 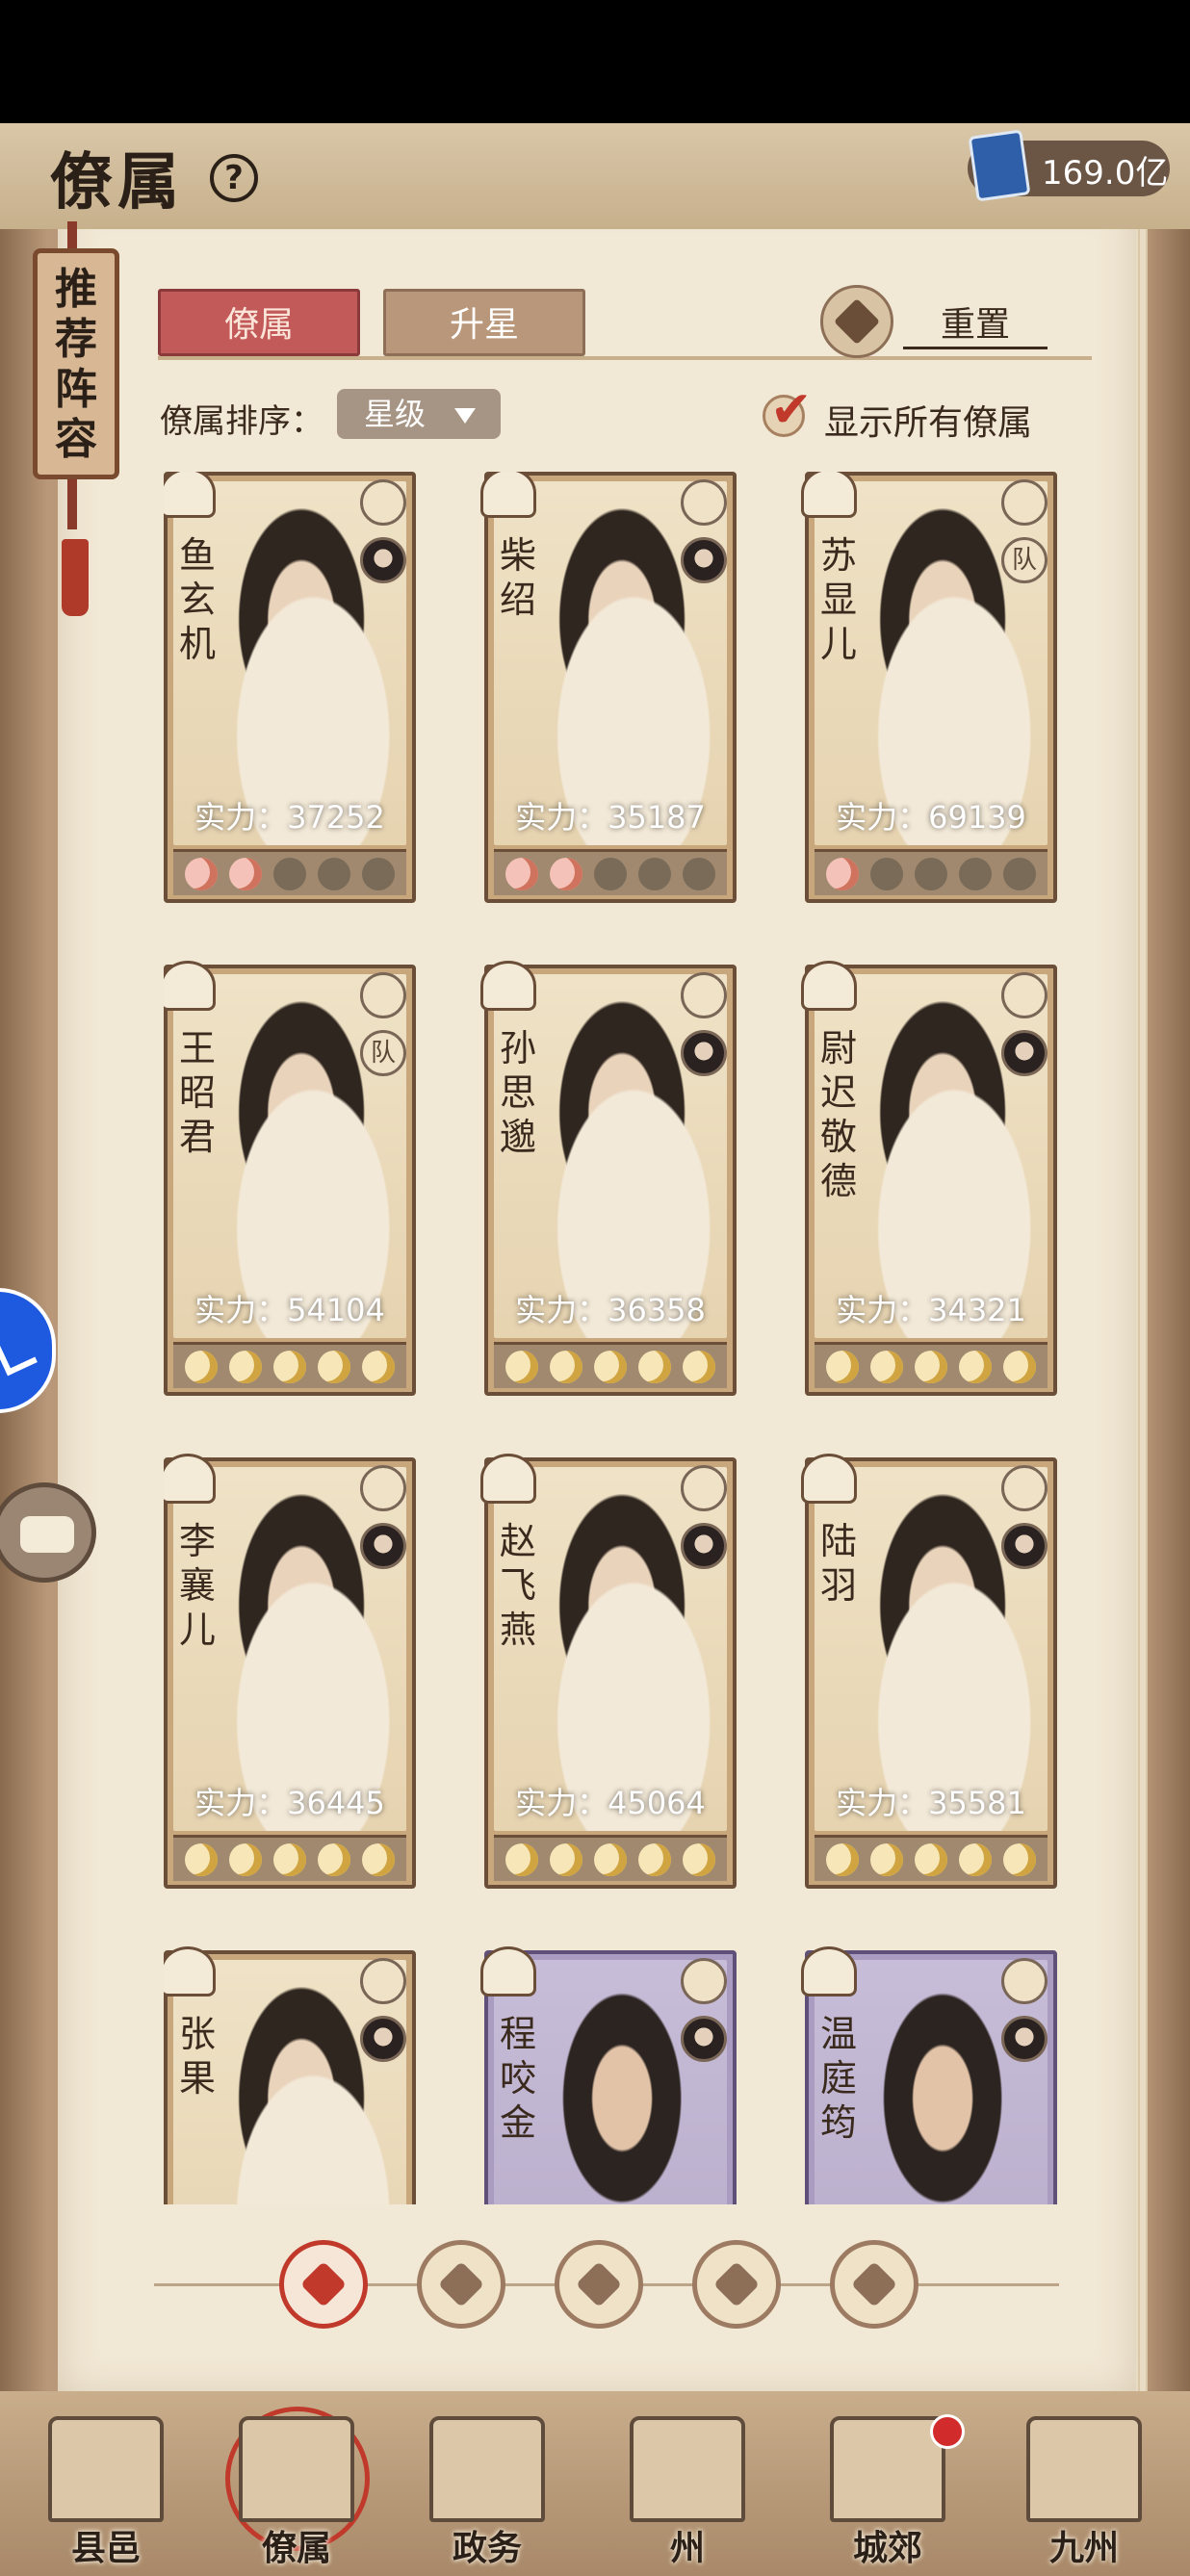 What do you see at coordinates (1084, 2489) in the screenshot?
I see `nav-nine-states: 九州` at bounding box center [1084, 2489].